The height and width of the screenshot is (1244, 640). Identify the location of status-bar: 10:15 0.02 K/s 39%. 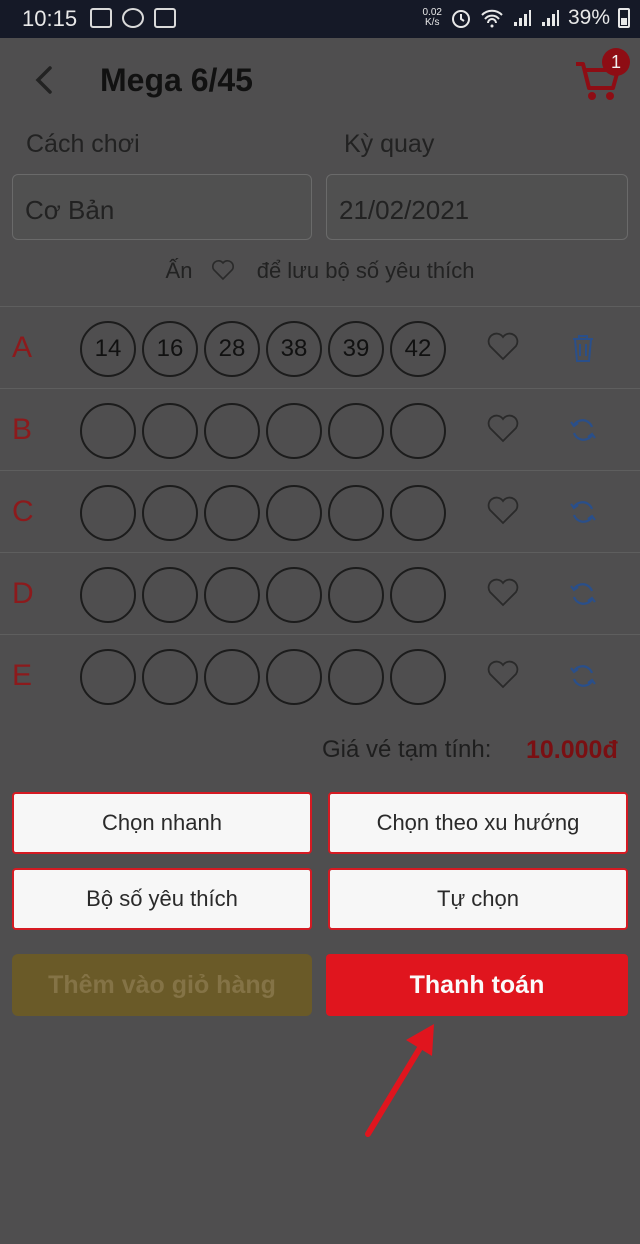
(320, 19).